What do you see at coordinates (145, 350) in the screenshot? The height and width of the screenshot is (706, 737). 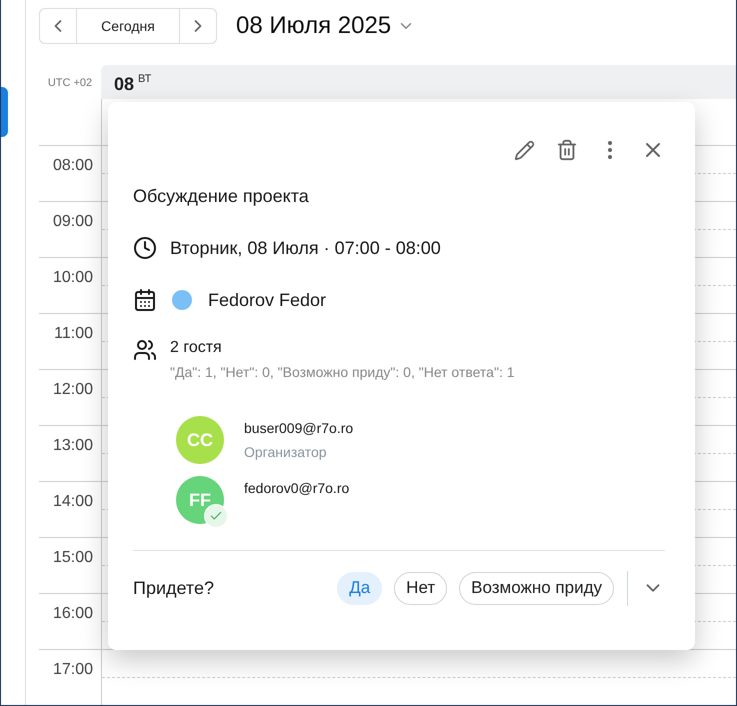 I see `users-icon` at bounding box center [145, 350].